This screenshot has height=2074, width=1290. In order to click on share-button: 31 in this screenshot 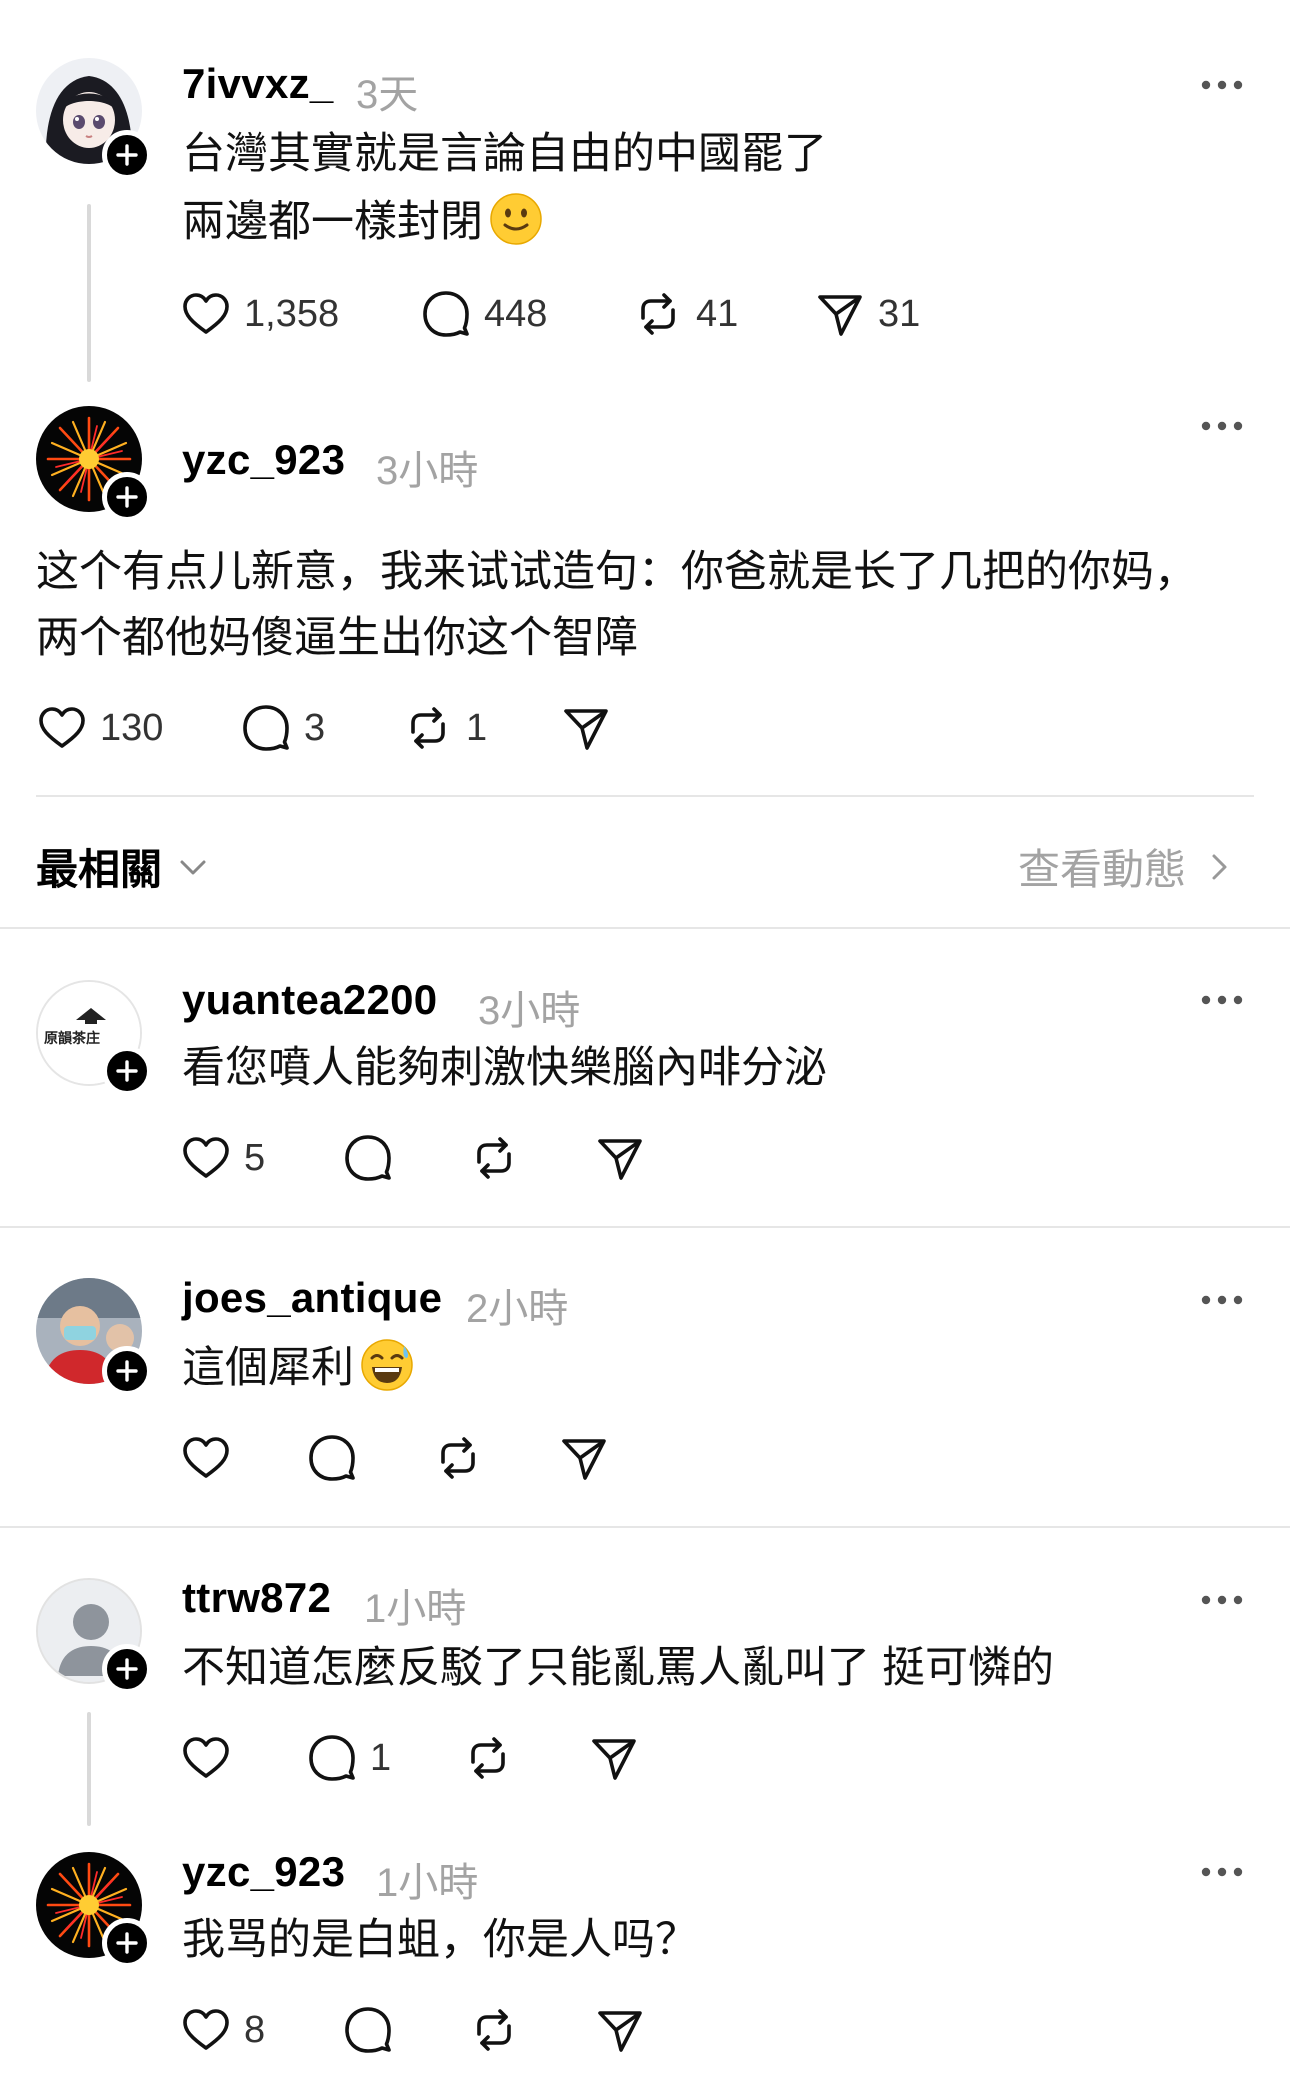, I will do `click(867, 314)`.